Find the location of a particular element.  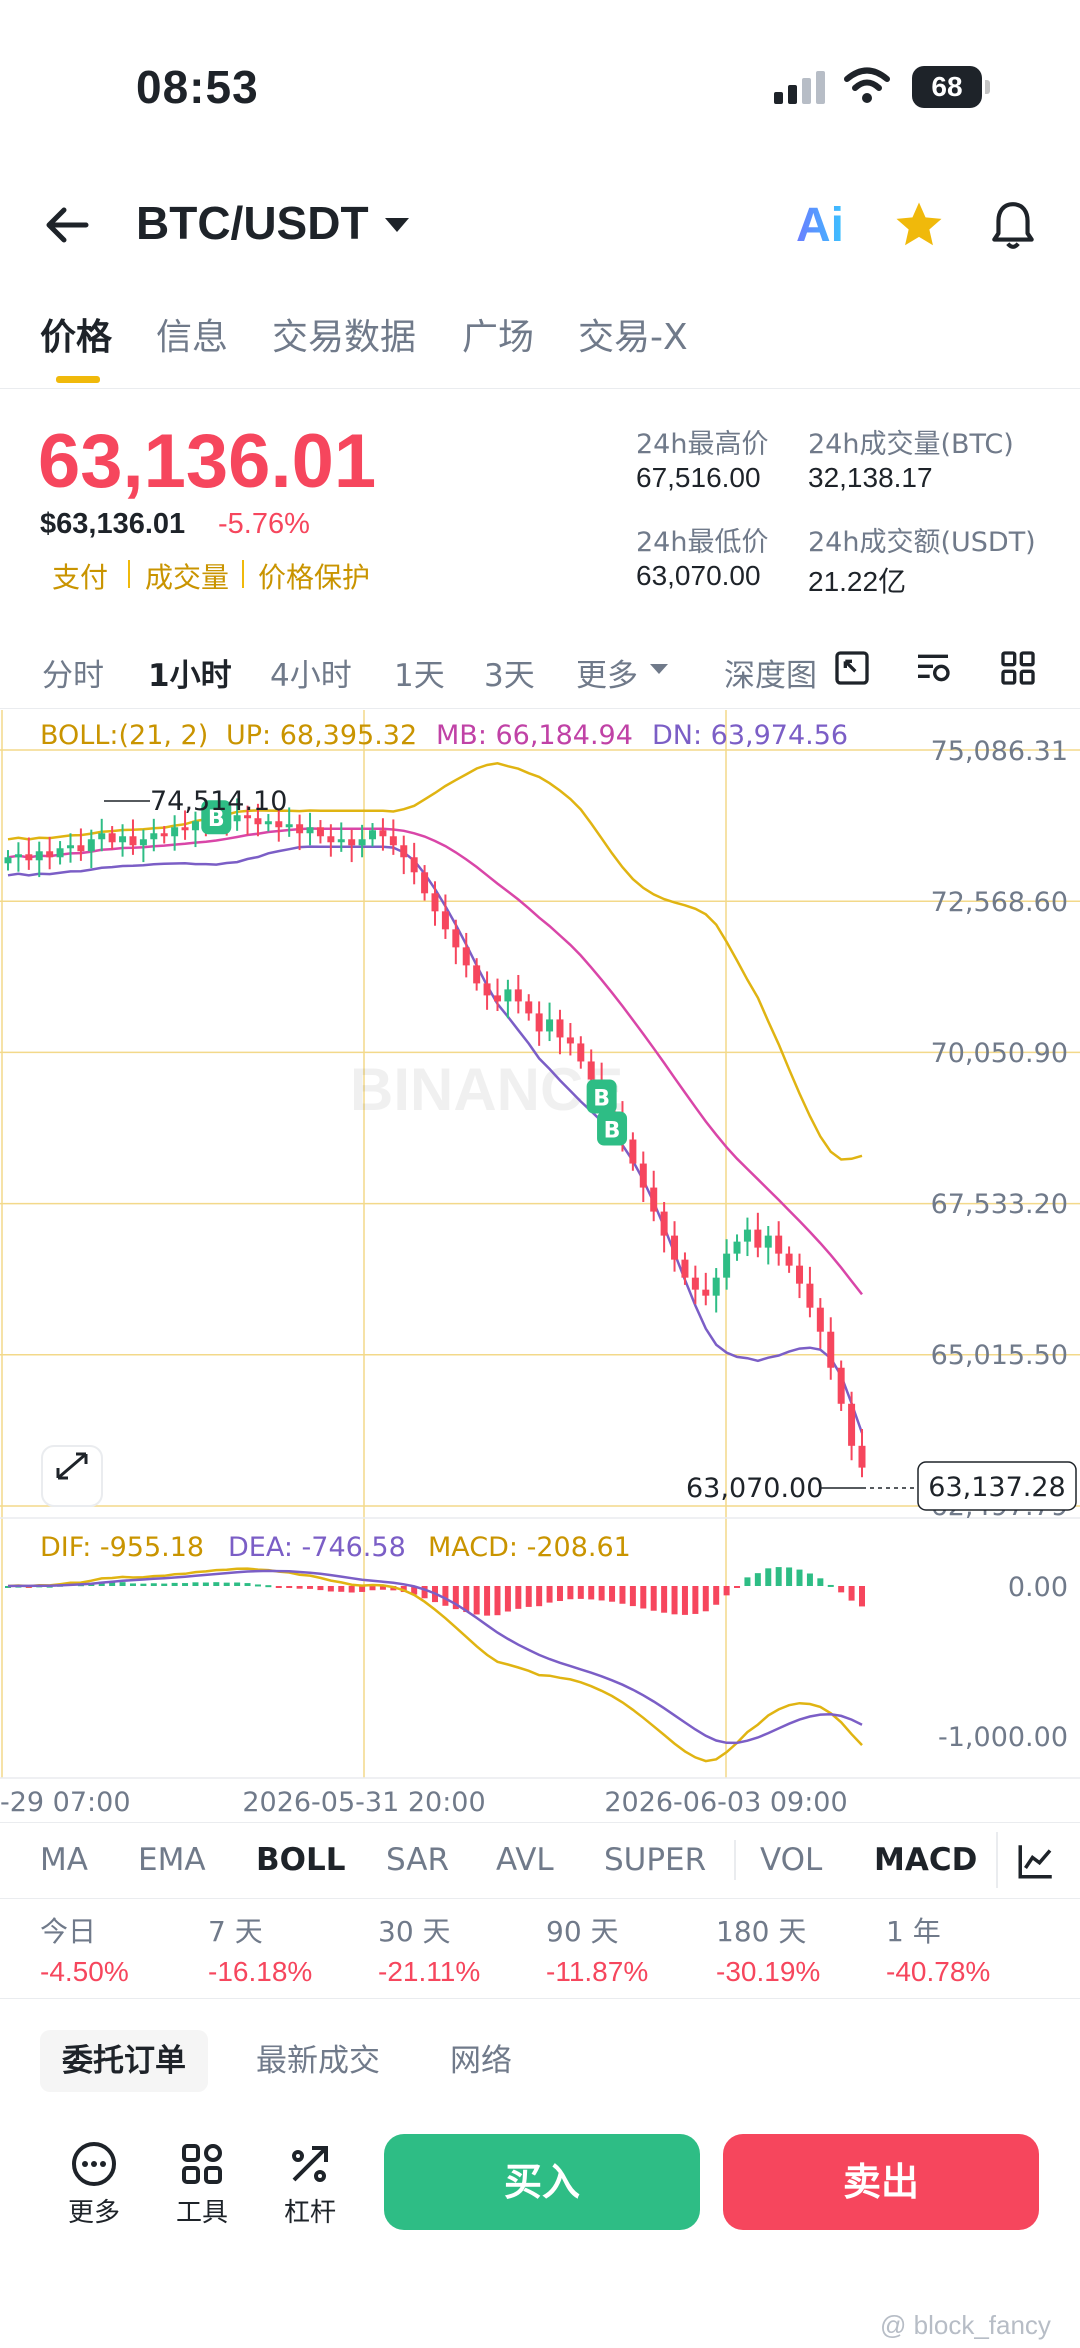

leverage-icon is located at coordinates (310, 2164).